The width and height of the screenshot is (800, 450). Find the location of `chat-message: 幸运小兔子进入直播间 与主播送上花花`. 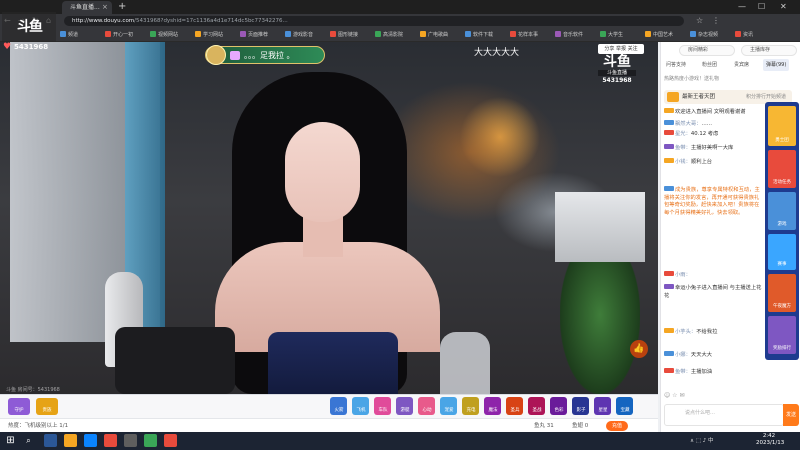

chat-message: 幸运小兔子进入直播间 与主播送上花花 is located at coordinates (714, 292).